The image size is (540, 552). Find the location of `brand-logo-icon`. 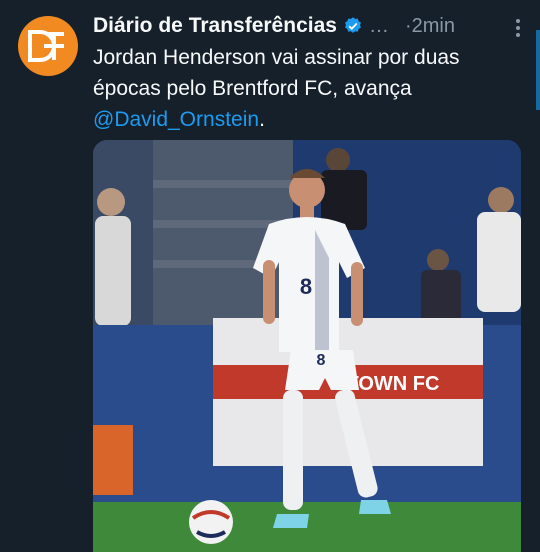

brand-logo-icon is located at coordinates (46, 46).